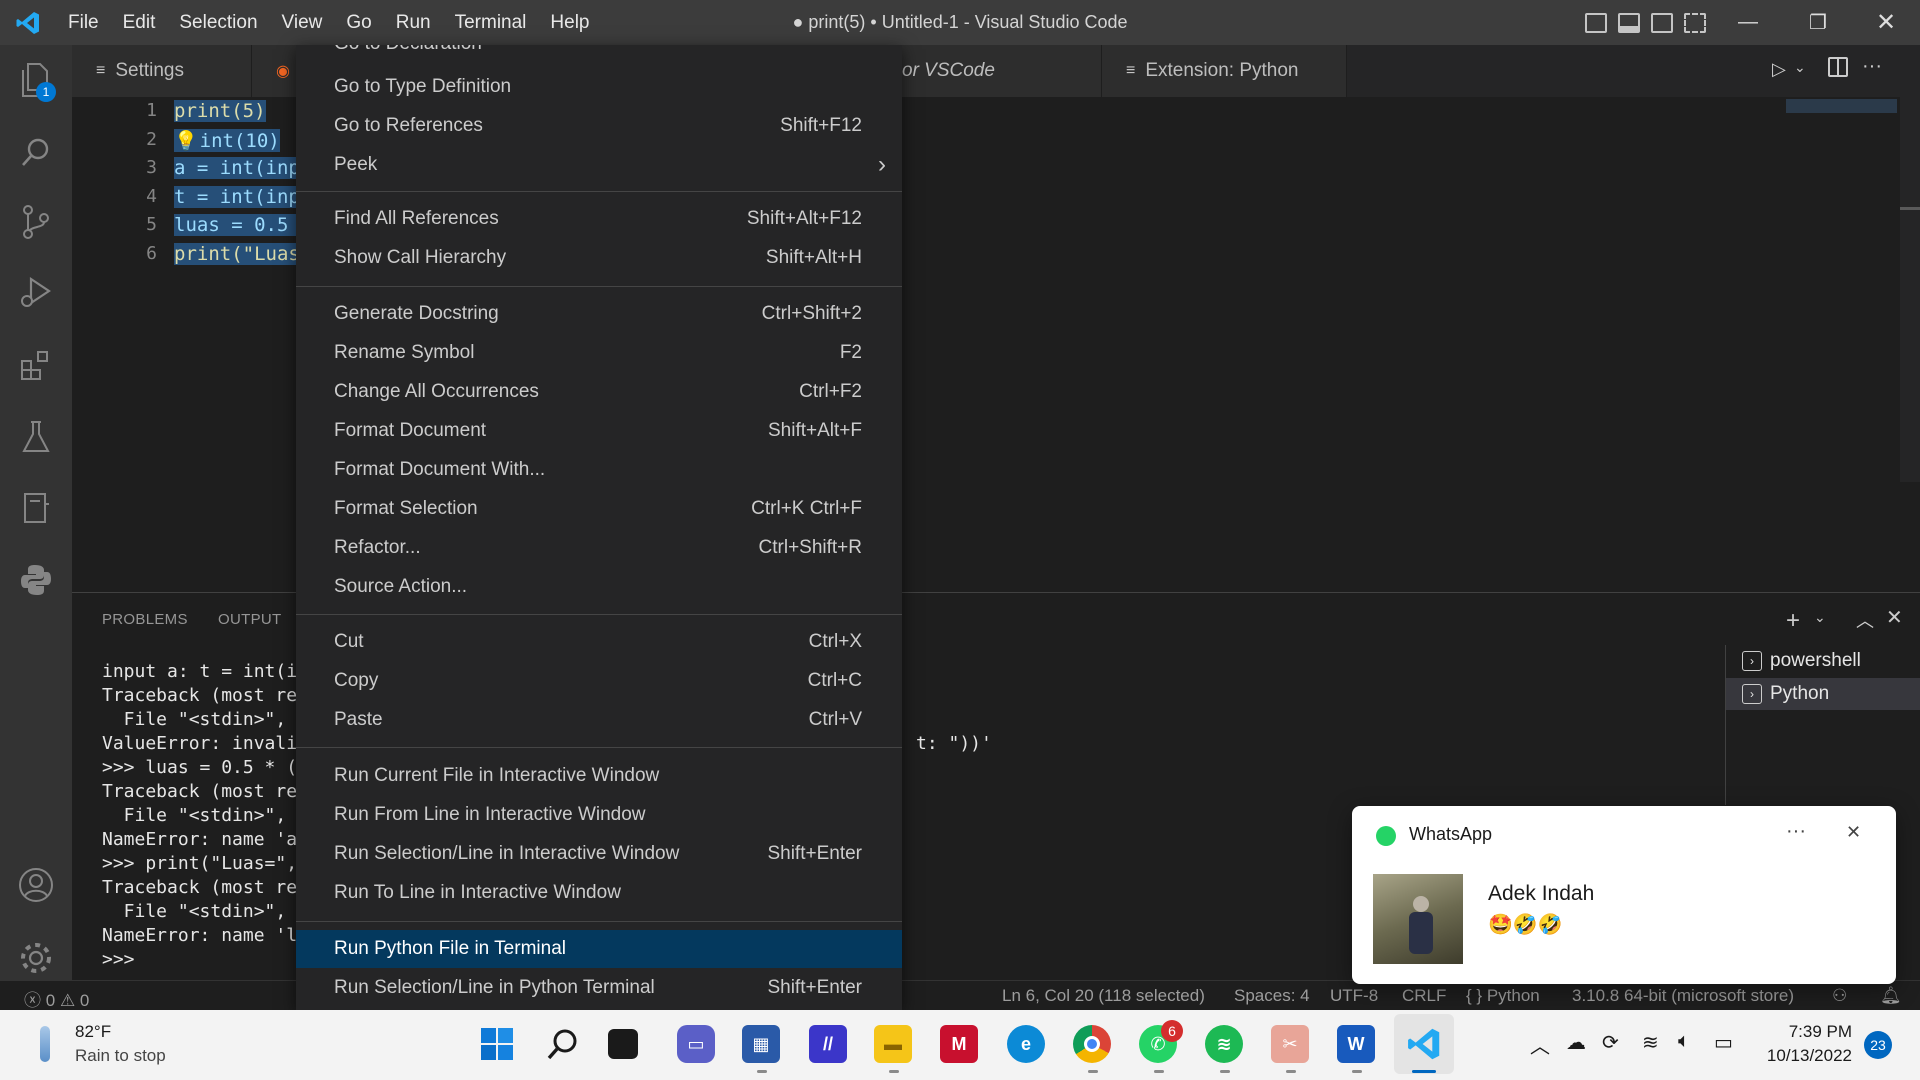 The image size is (1920, 1080). I want to click on snipping-tool-icon: ✂, so click(1290, 1044).